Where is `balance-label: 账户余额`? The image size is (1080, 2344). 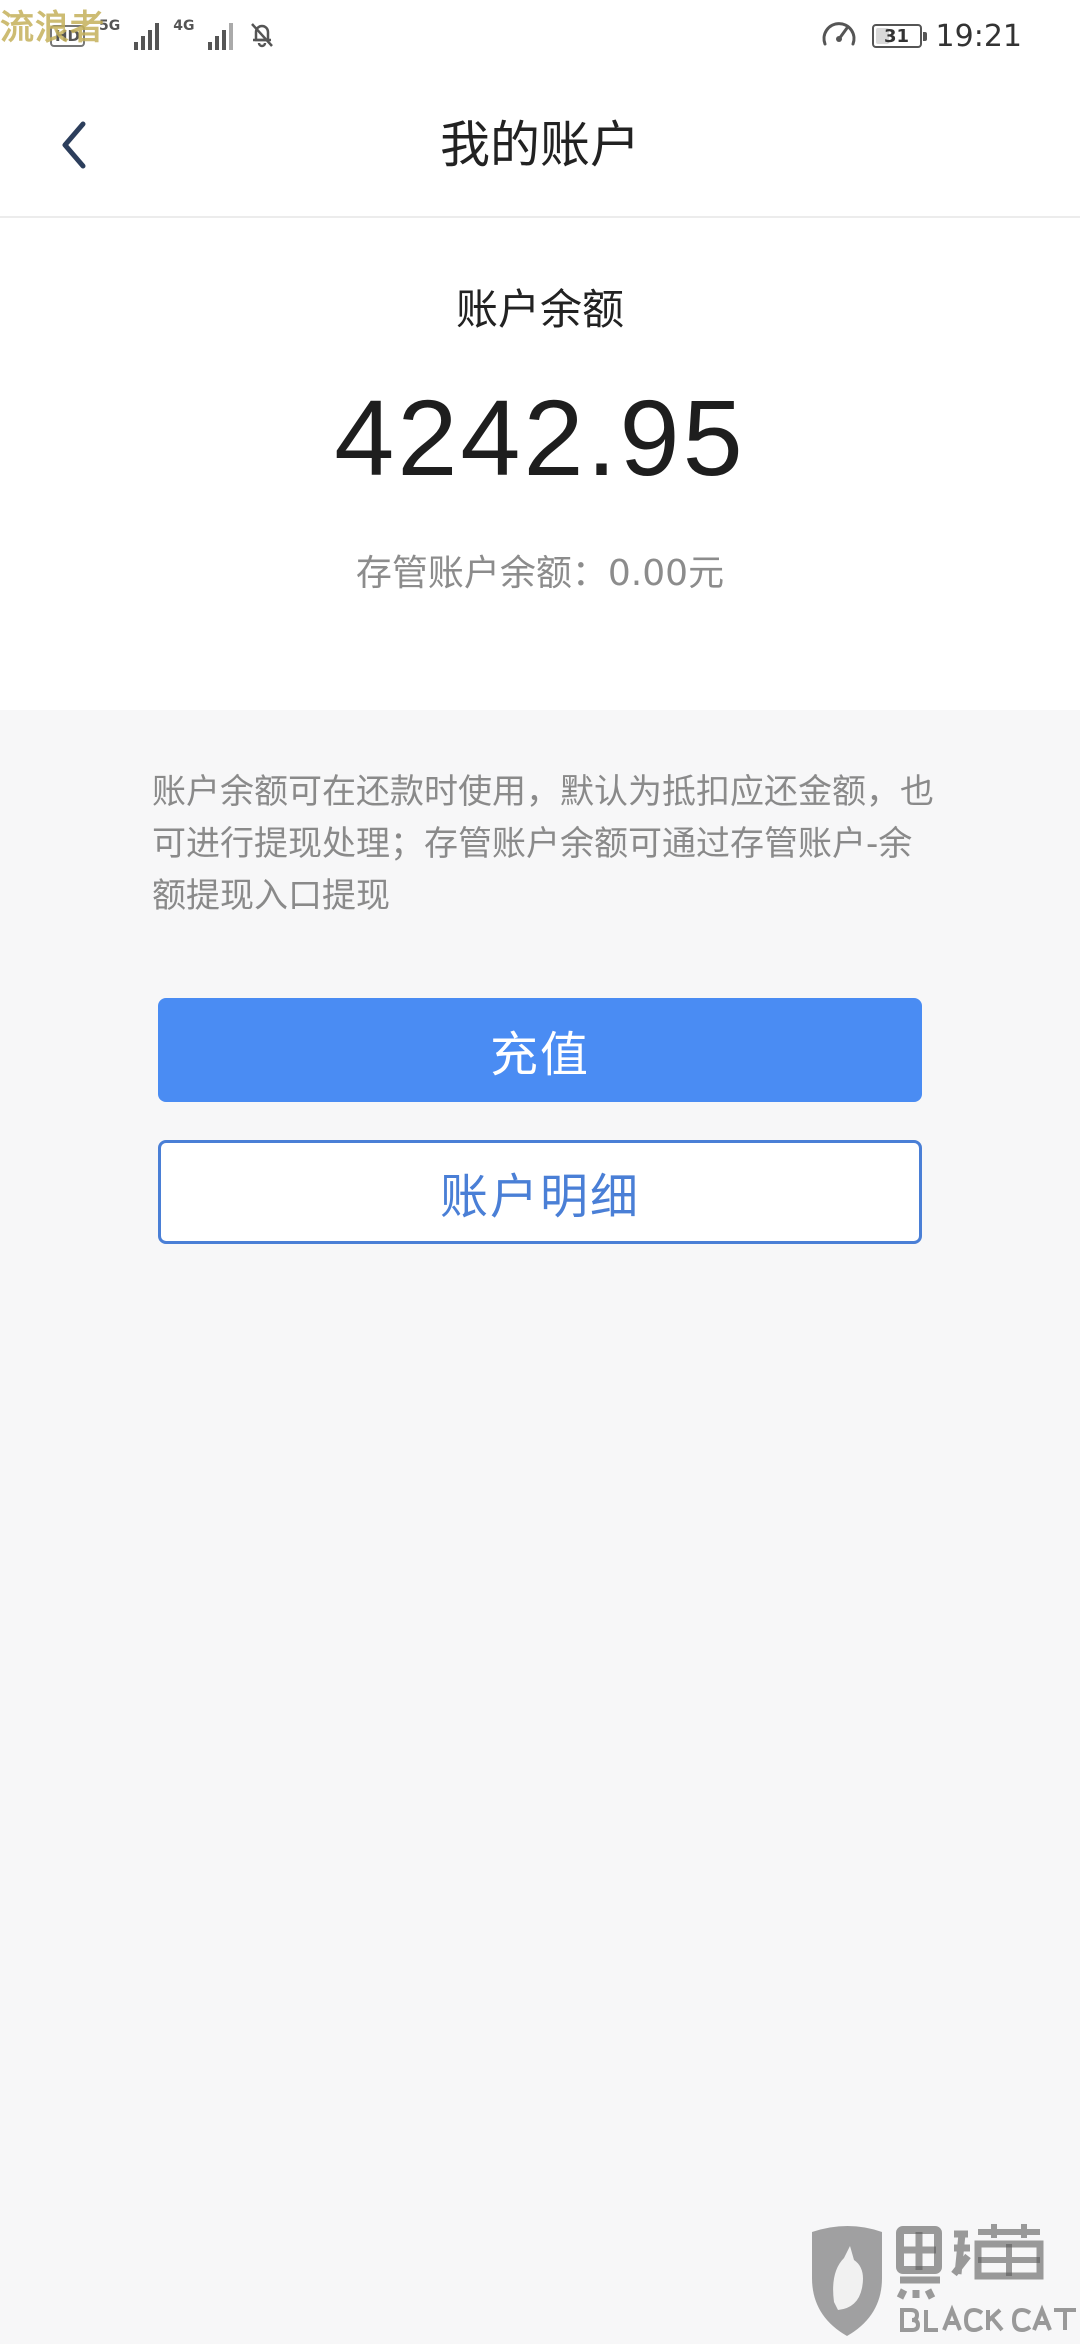 balance-label: 账户余额 is located at coordinates (539, 309).